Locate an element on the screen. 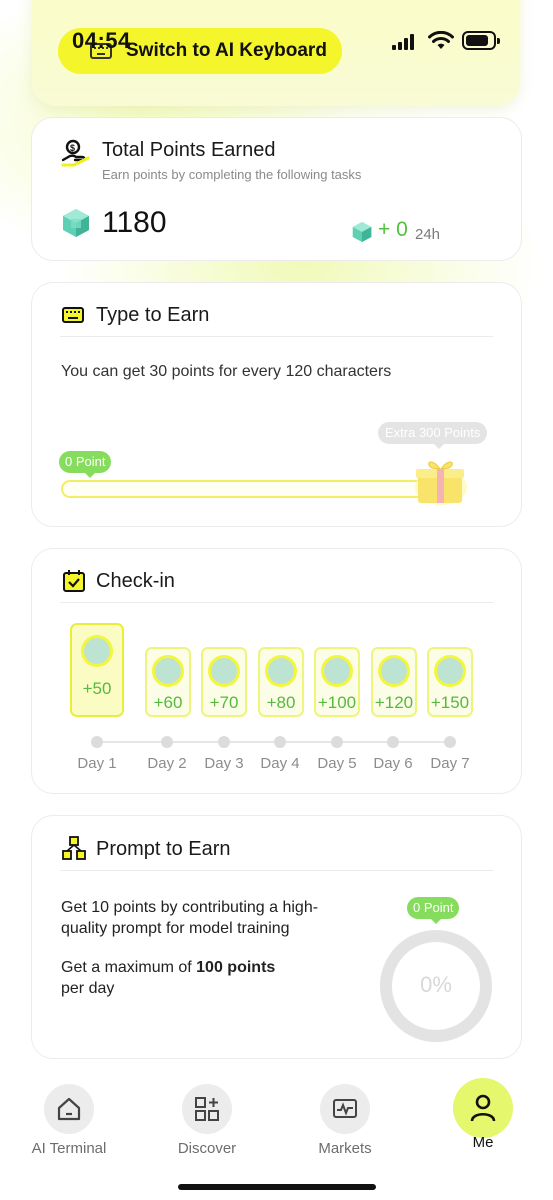  type-to-earn-title: Type to Earn is located at coordinates (153, 315).